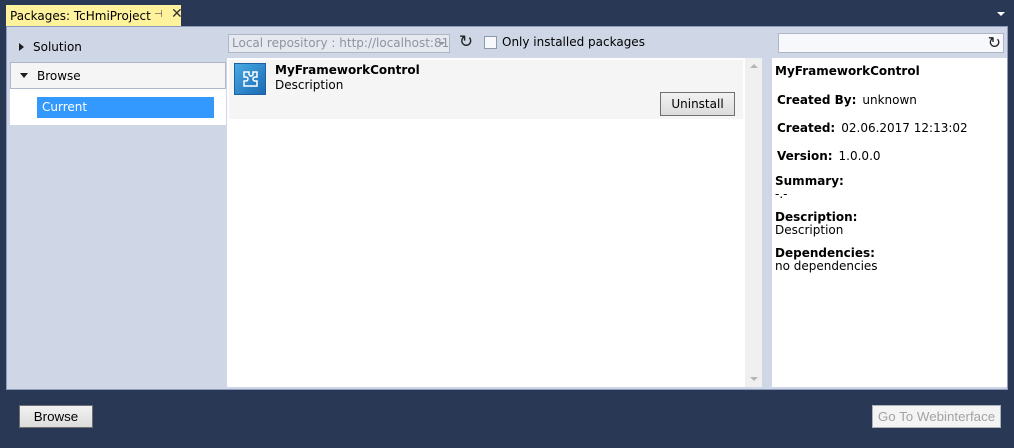  I want to click on search-refresh-icon: ↻, so click(994, 43).